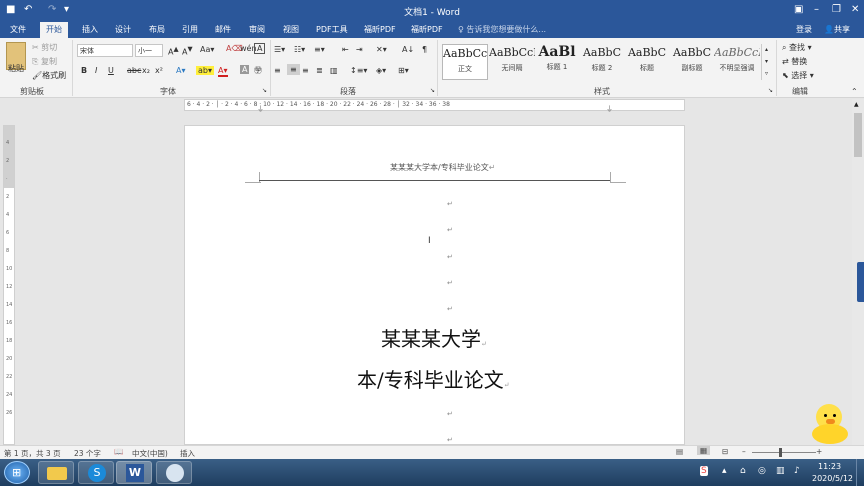 Image resolution: width=864 pixels, height=486 pixels. I want to click on enclose-char-icon: ㊫, so click(258, 70).